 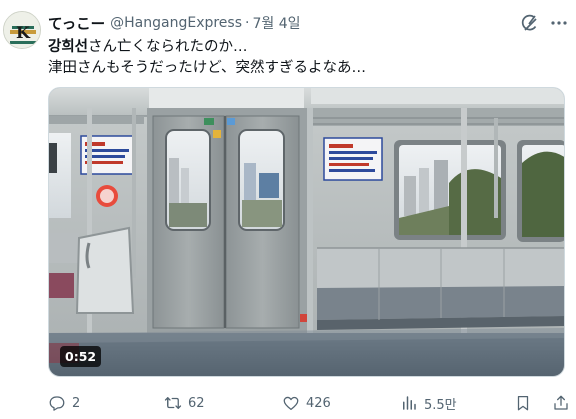 I want to click on tweet-actions: 2 62 426 5.5만, so click(x=309, y=403).